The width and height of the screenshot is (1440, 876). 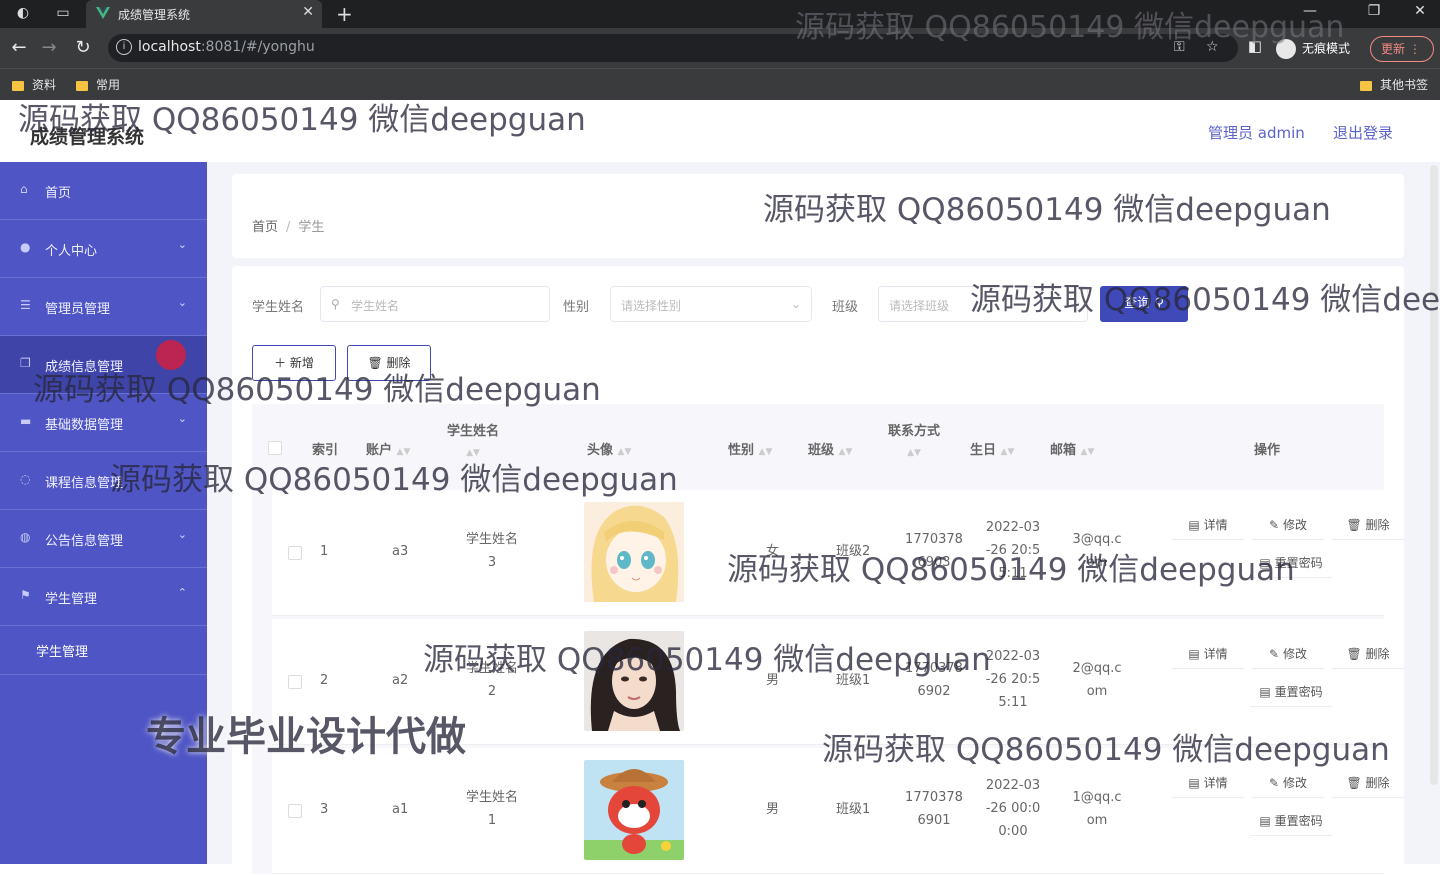 What do you see at coordinates (288, 227) in the screenshot?
I see `breadcrumb: 首页 / 学生` at bounding box center [288, 227].